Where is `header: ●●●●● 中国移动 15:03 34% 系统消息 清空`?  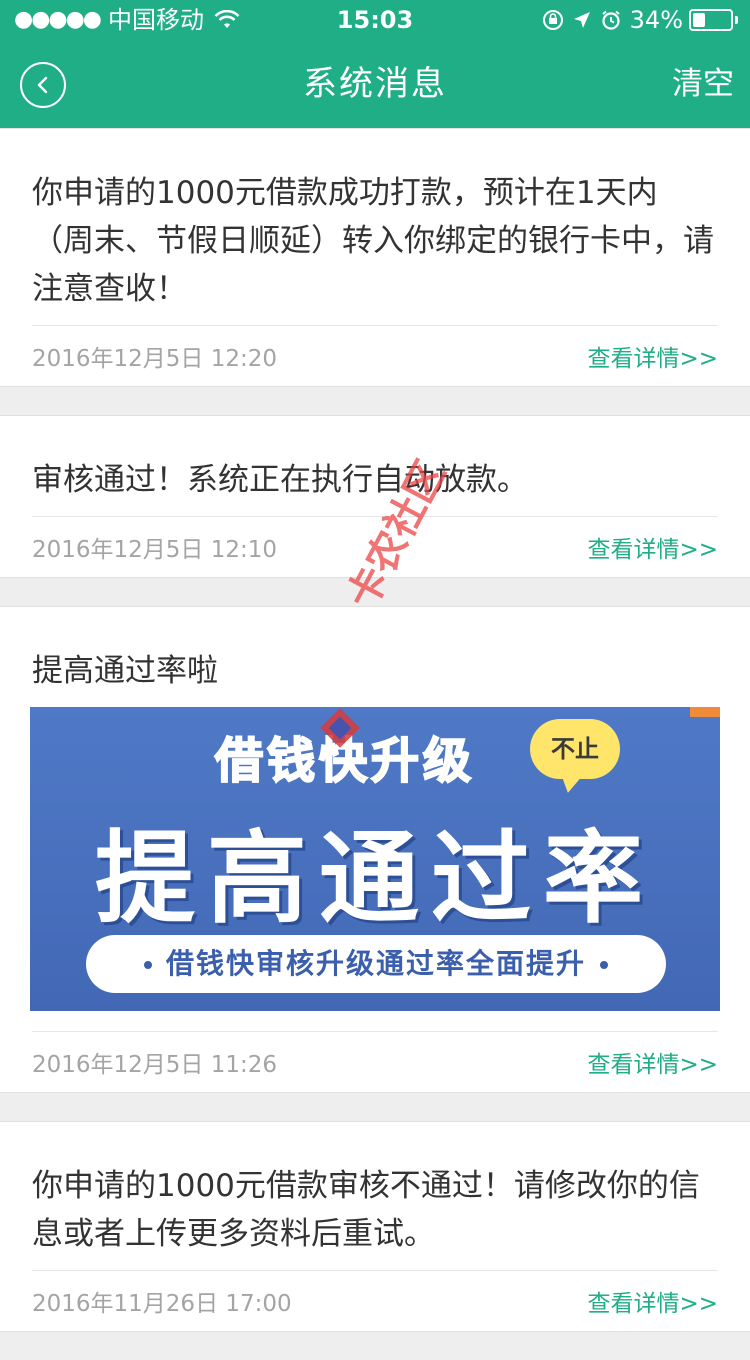 header: ●●●●● 中国移动 15:03 34% 系统消息 清空 is located at coordinates (375, 64).